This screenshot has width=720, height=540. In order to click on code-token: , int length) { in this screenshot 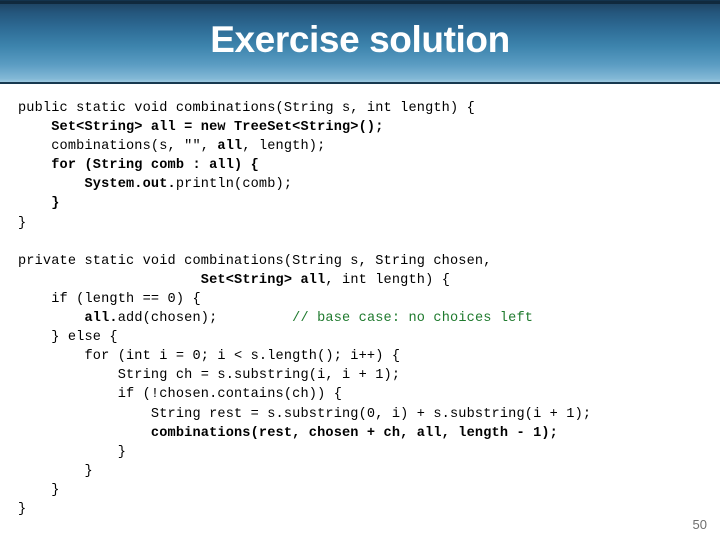, I will do `click(388, 280)`.